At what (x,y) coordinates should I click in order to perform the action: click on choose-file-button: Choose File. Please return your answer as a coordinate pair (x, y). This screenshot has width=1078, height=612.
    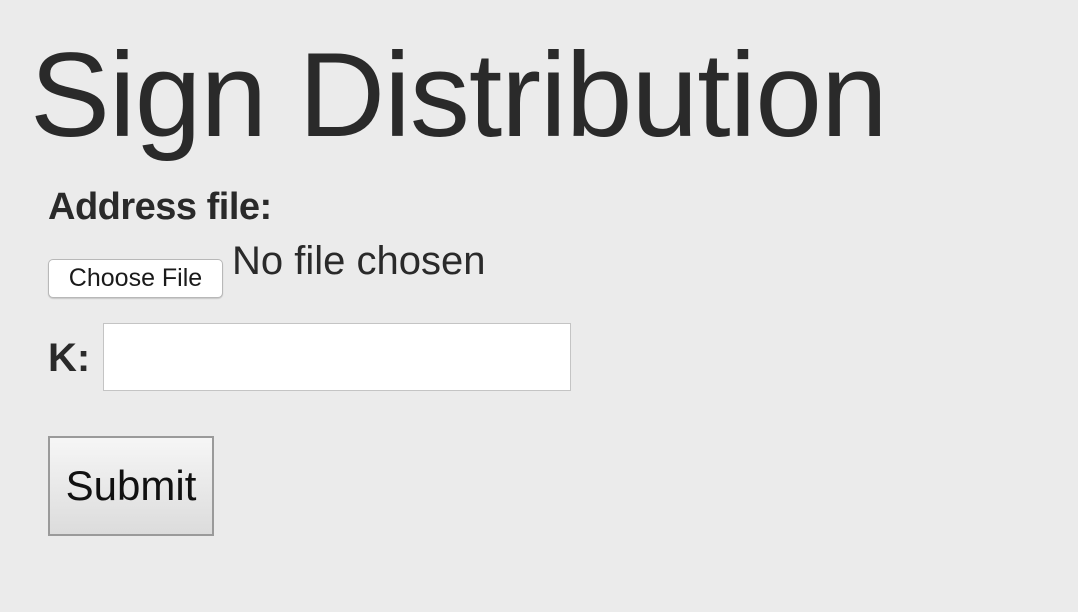
    Looking at the image, I should click on (135, 278).